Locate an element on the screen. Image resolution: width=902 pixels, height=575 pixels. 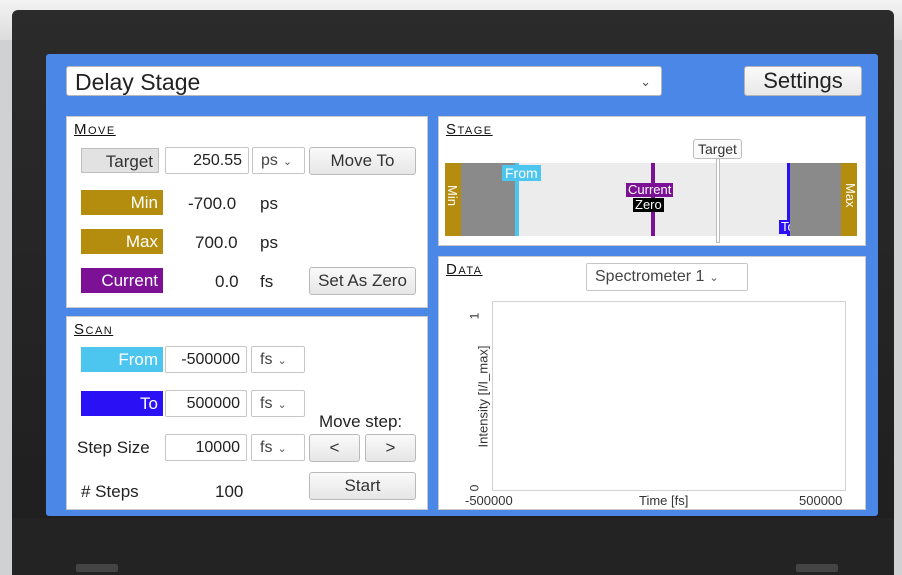
from-unit-value: fs is located at coordinates (266, 359).